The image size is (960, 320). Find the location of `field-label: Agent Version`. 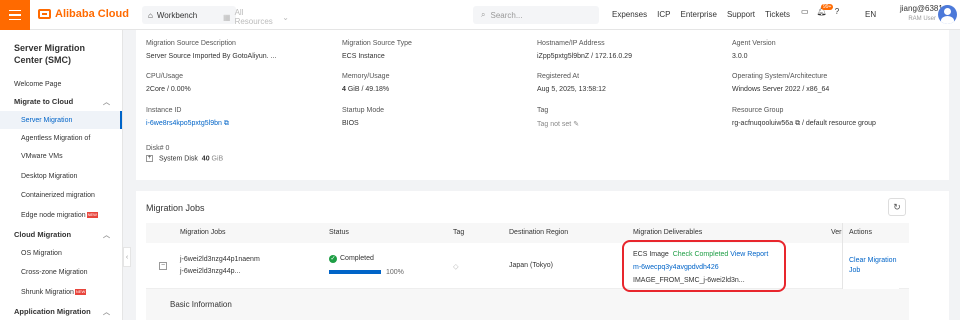

field-label: Agent Version is located at coordinates (754, 43).